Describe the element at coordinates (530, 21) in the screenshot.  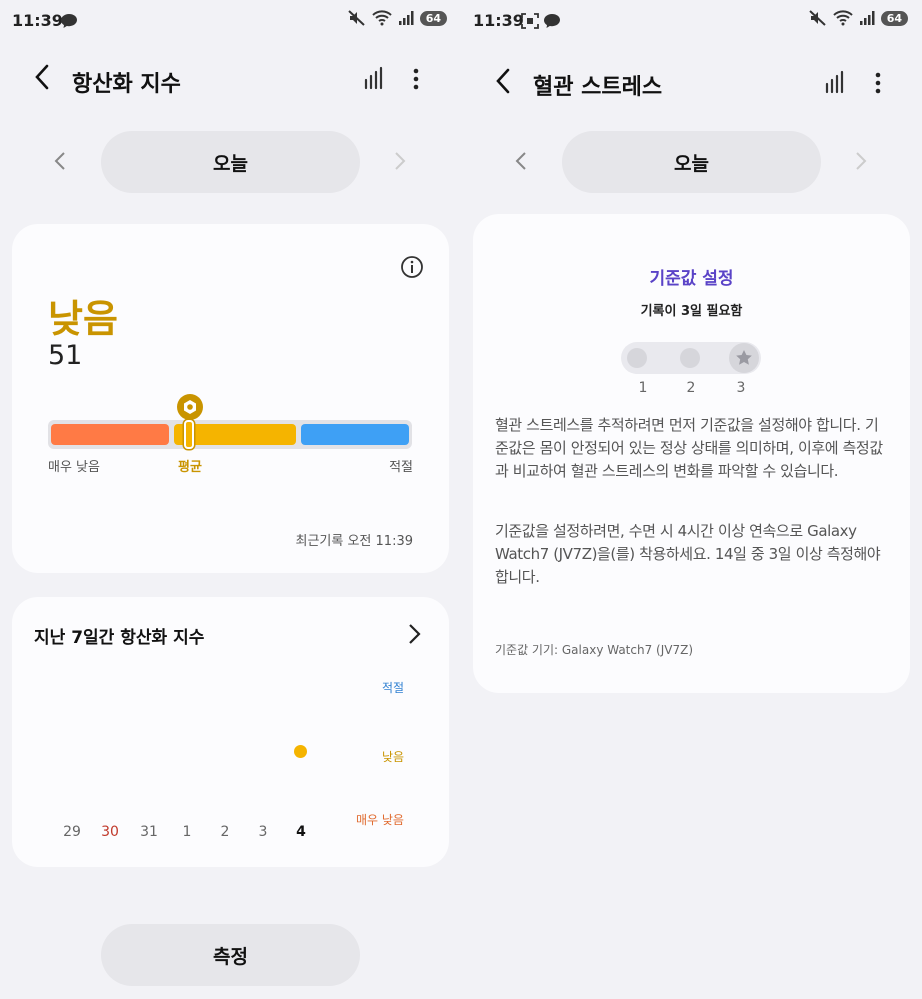
I see `screenshot-icon` at that location.